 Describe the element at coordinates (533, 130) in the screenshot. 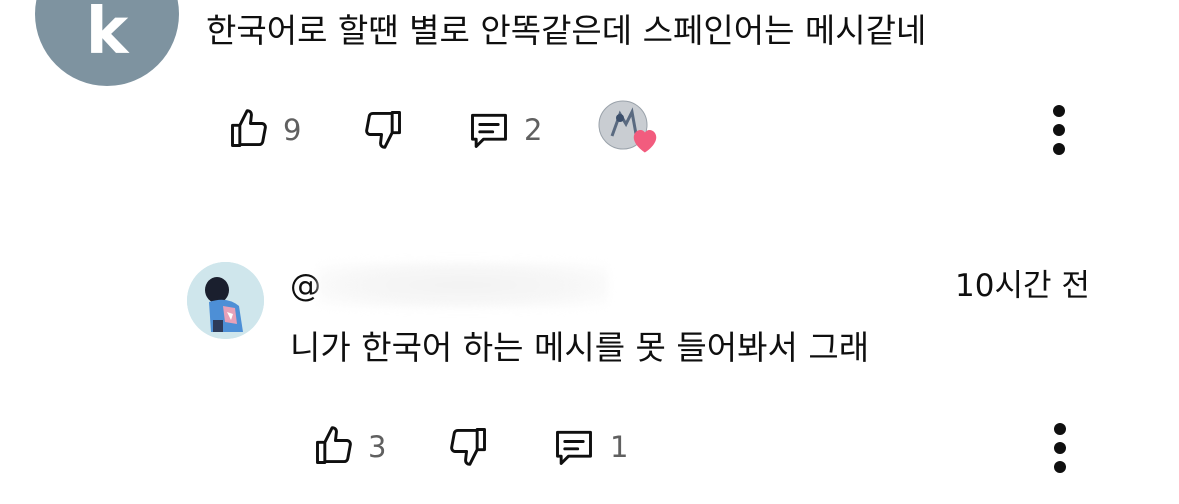

I see `reply-count: 2` at that location.